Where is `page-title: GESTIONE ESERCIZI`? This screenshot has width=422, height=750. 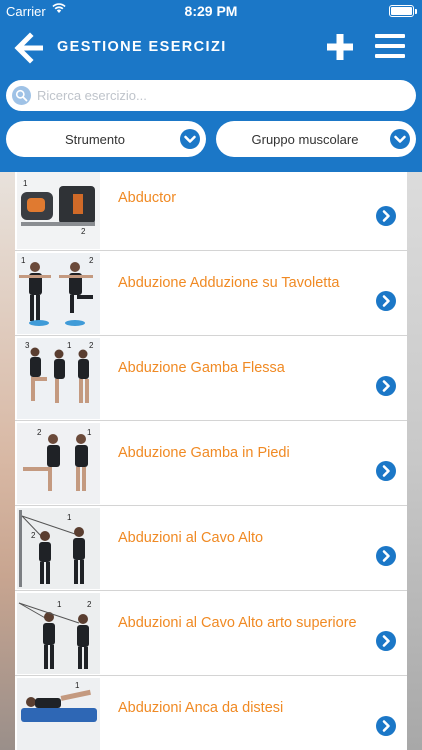
page-title: GESTIONE ESERCIZI is located at coordinates (142, 47).